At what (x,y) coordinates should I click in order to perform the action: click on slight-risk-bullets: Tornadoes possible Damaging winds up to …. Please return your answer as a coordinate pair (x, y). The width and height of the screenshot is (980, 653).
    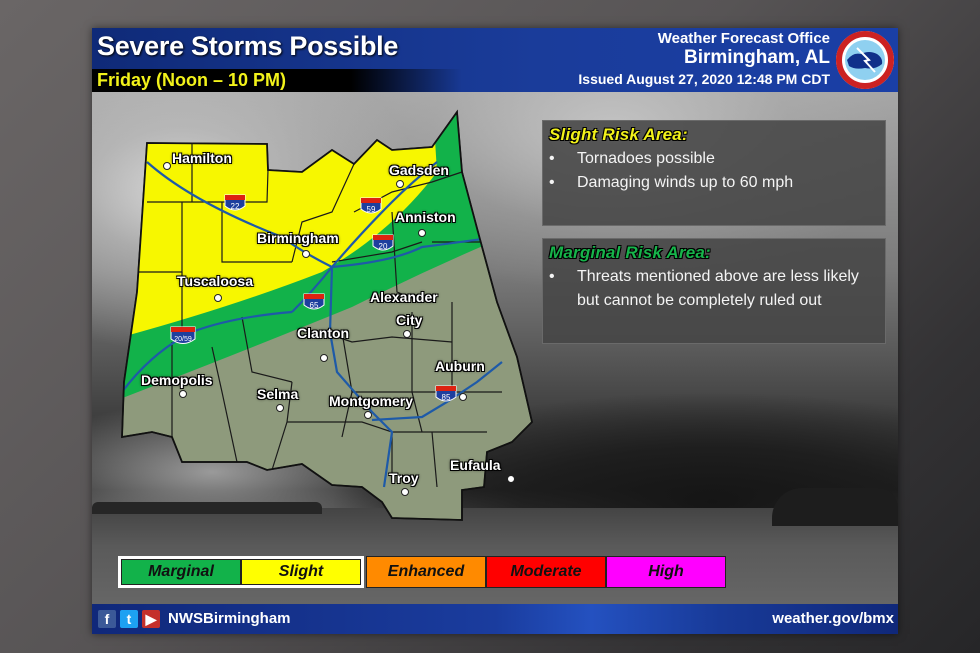
    Looking at the image, I should click on (714, 171).